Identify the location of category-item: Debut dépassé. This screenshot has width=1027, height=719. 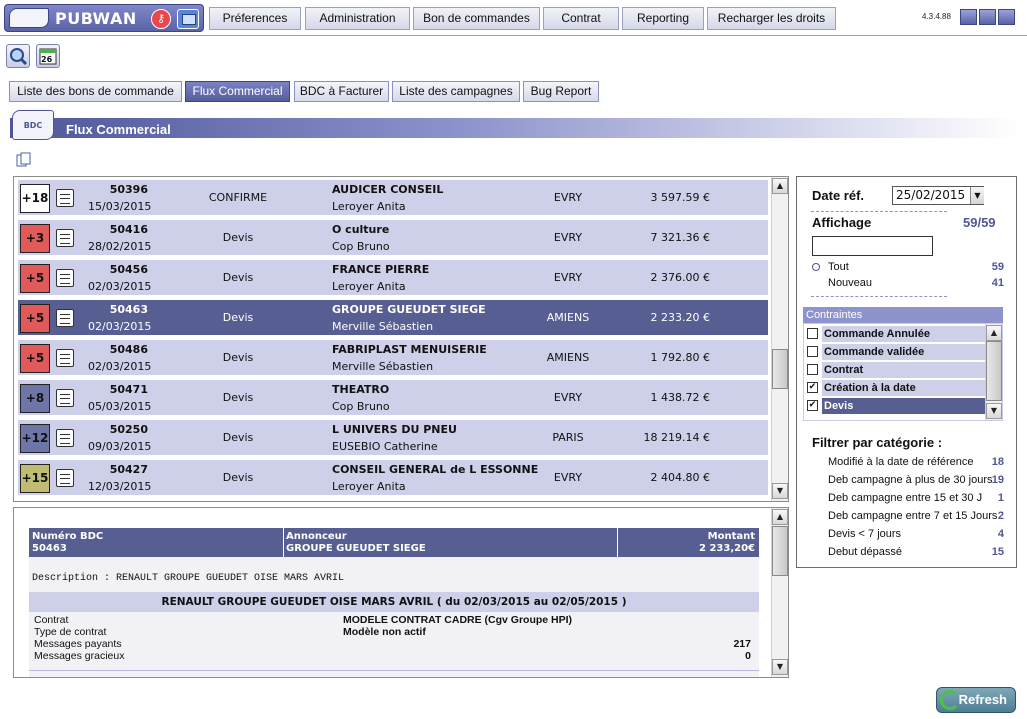
(865, 552).